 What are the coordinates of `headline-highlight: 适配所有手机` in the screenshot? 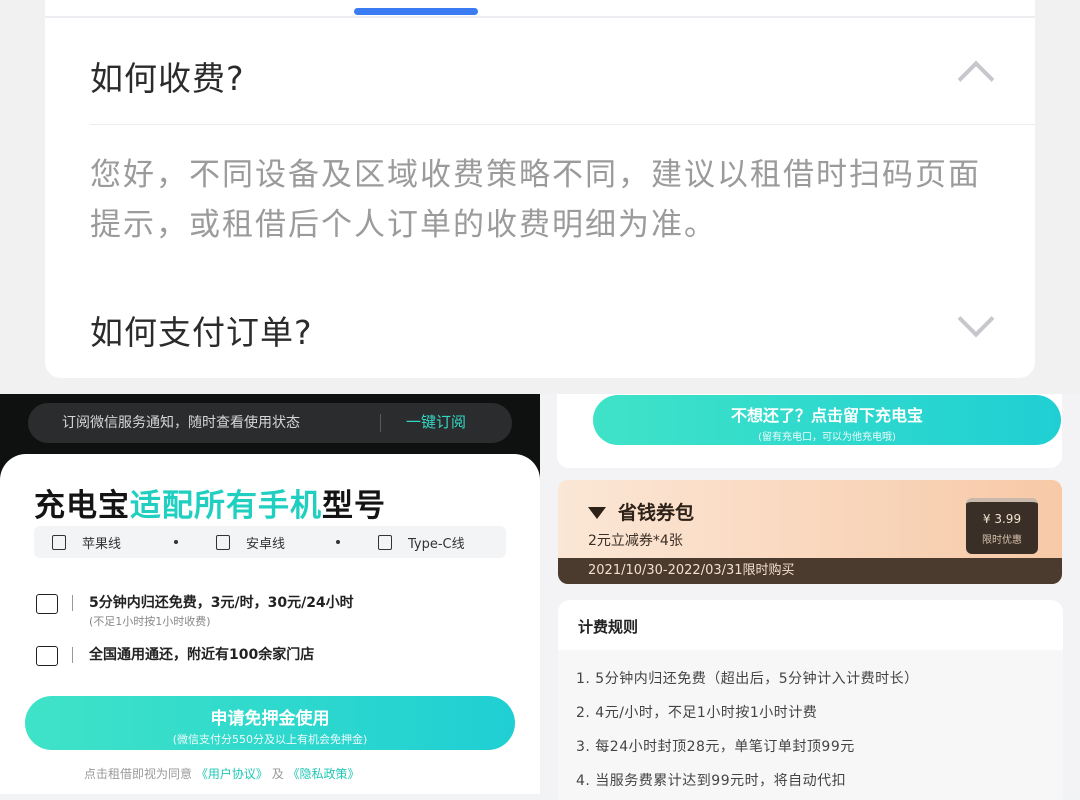 It's located at (226, 506).